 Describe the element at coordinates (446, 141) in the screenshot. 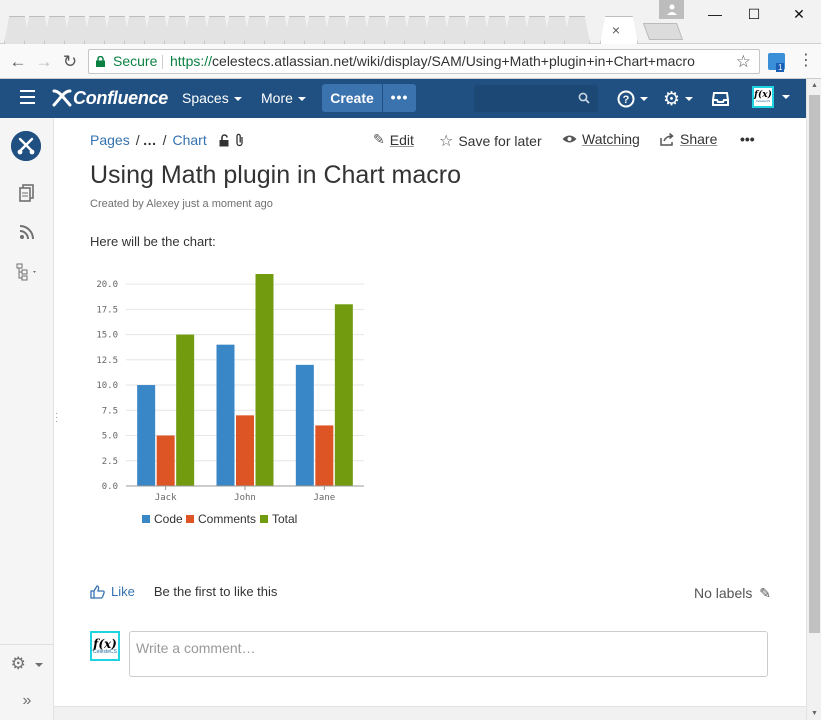

I see `star-icon: ☆` at that location.